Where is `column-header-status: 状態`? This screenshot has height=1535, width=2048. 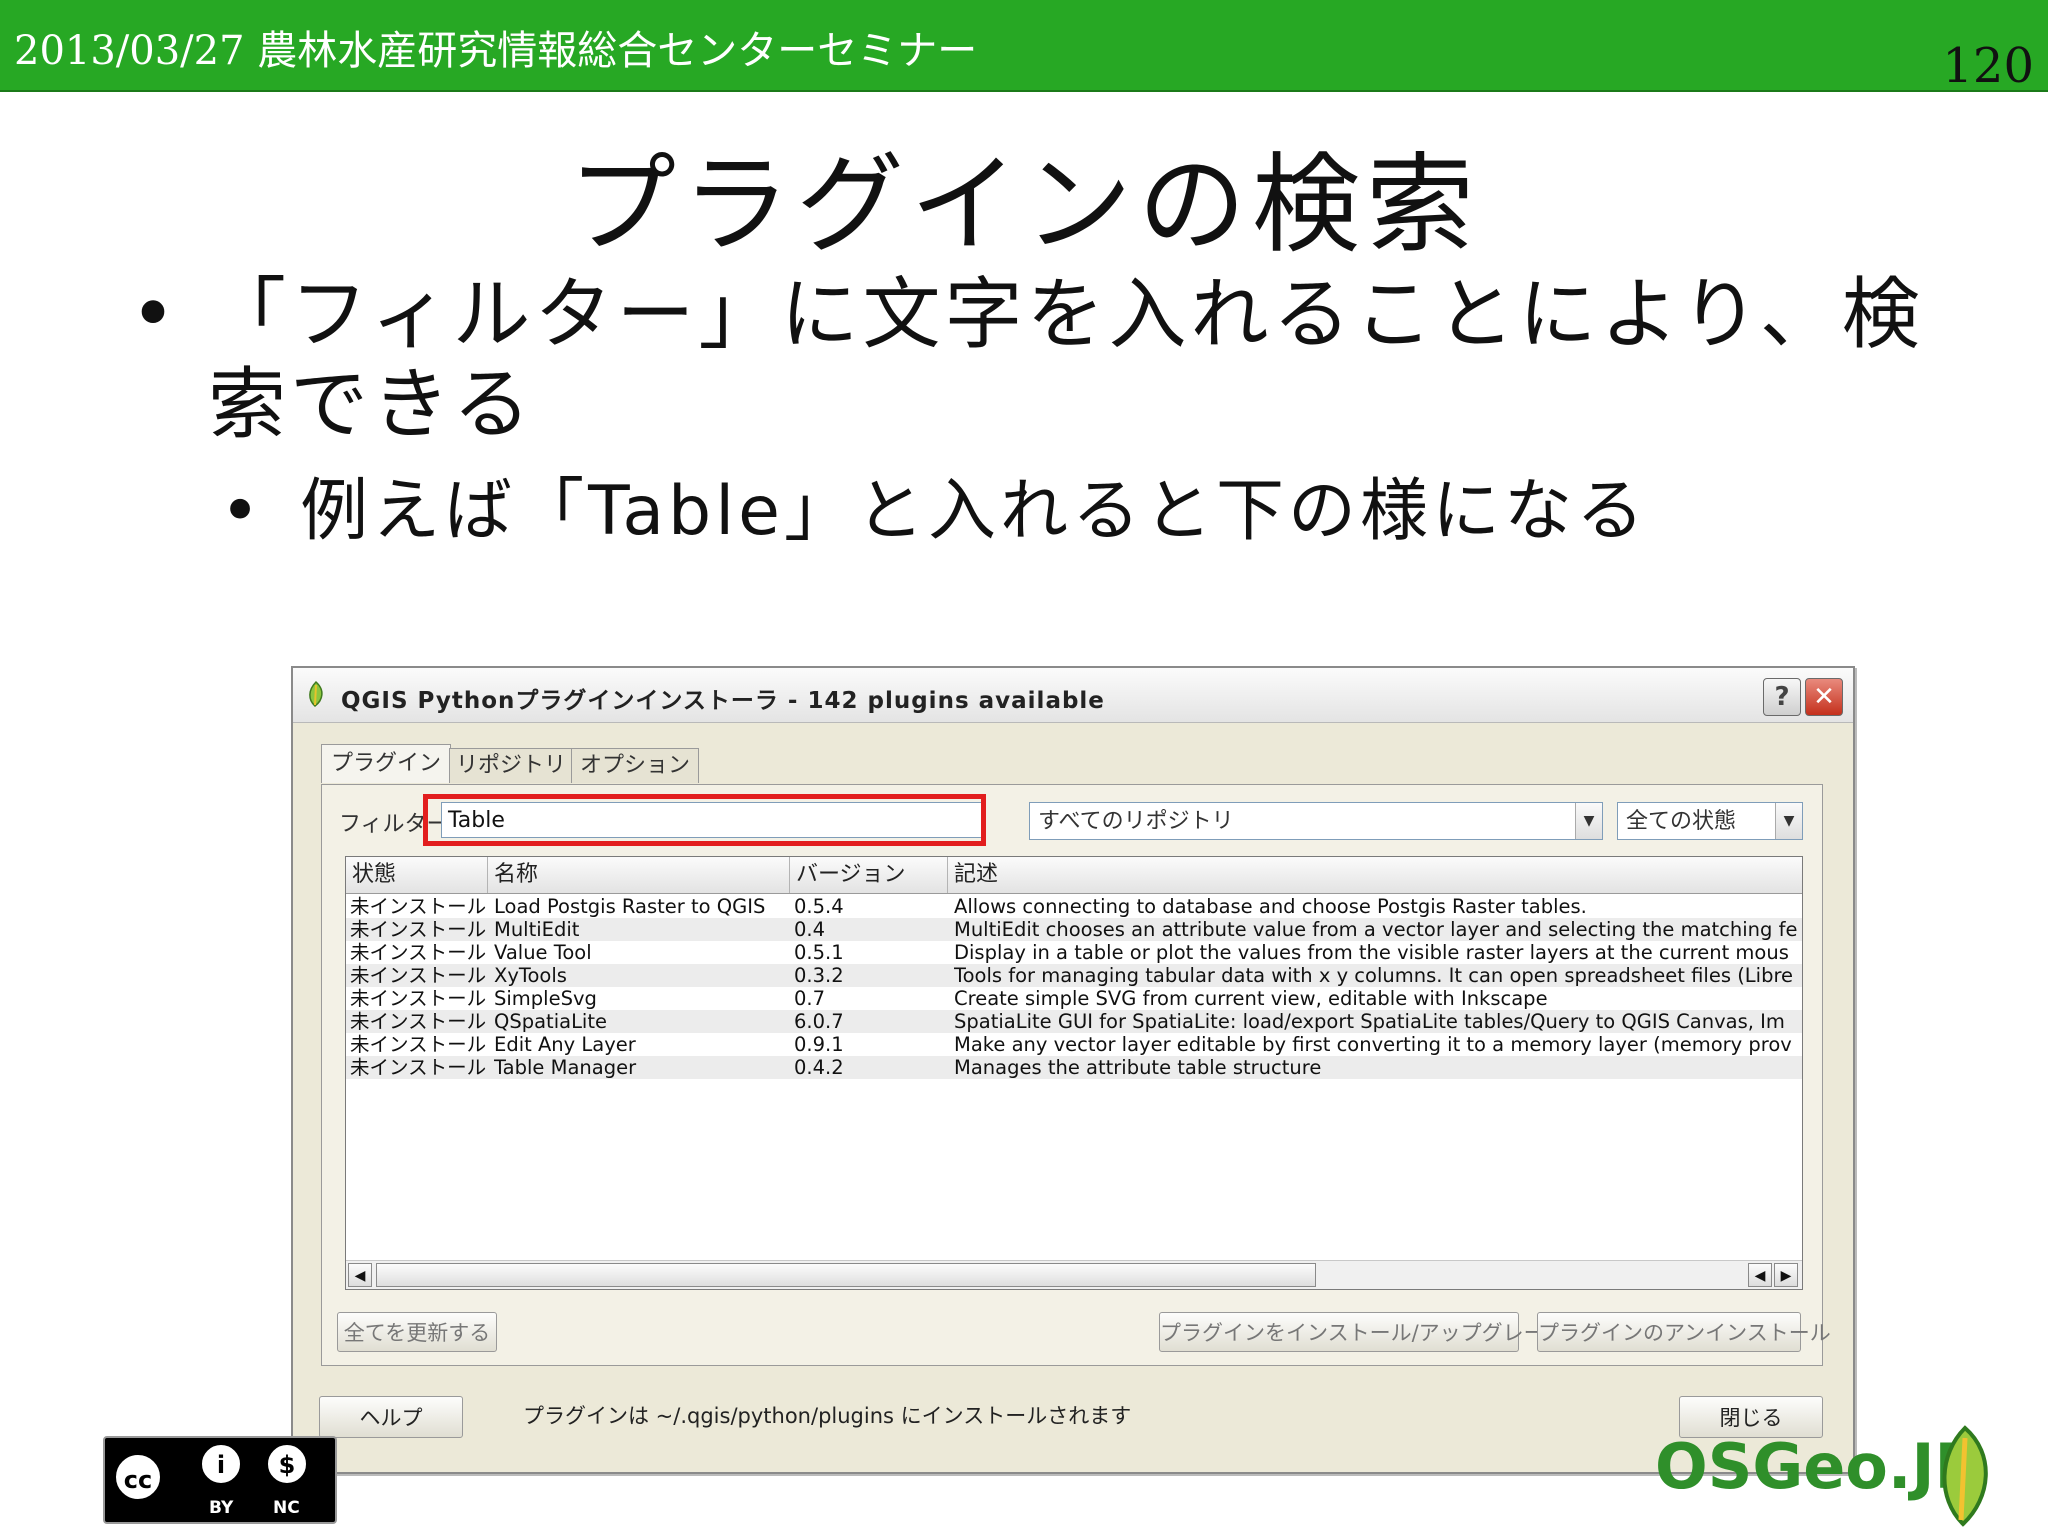
column-header-status: 状態 is located at coordinates (417, 875).